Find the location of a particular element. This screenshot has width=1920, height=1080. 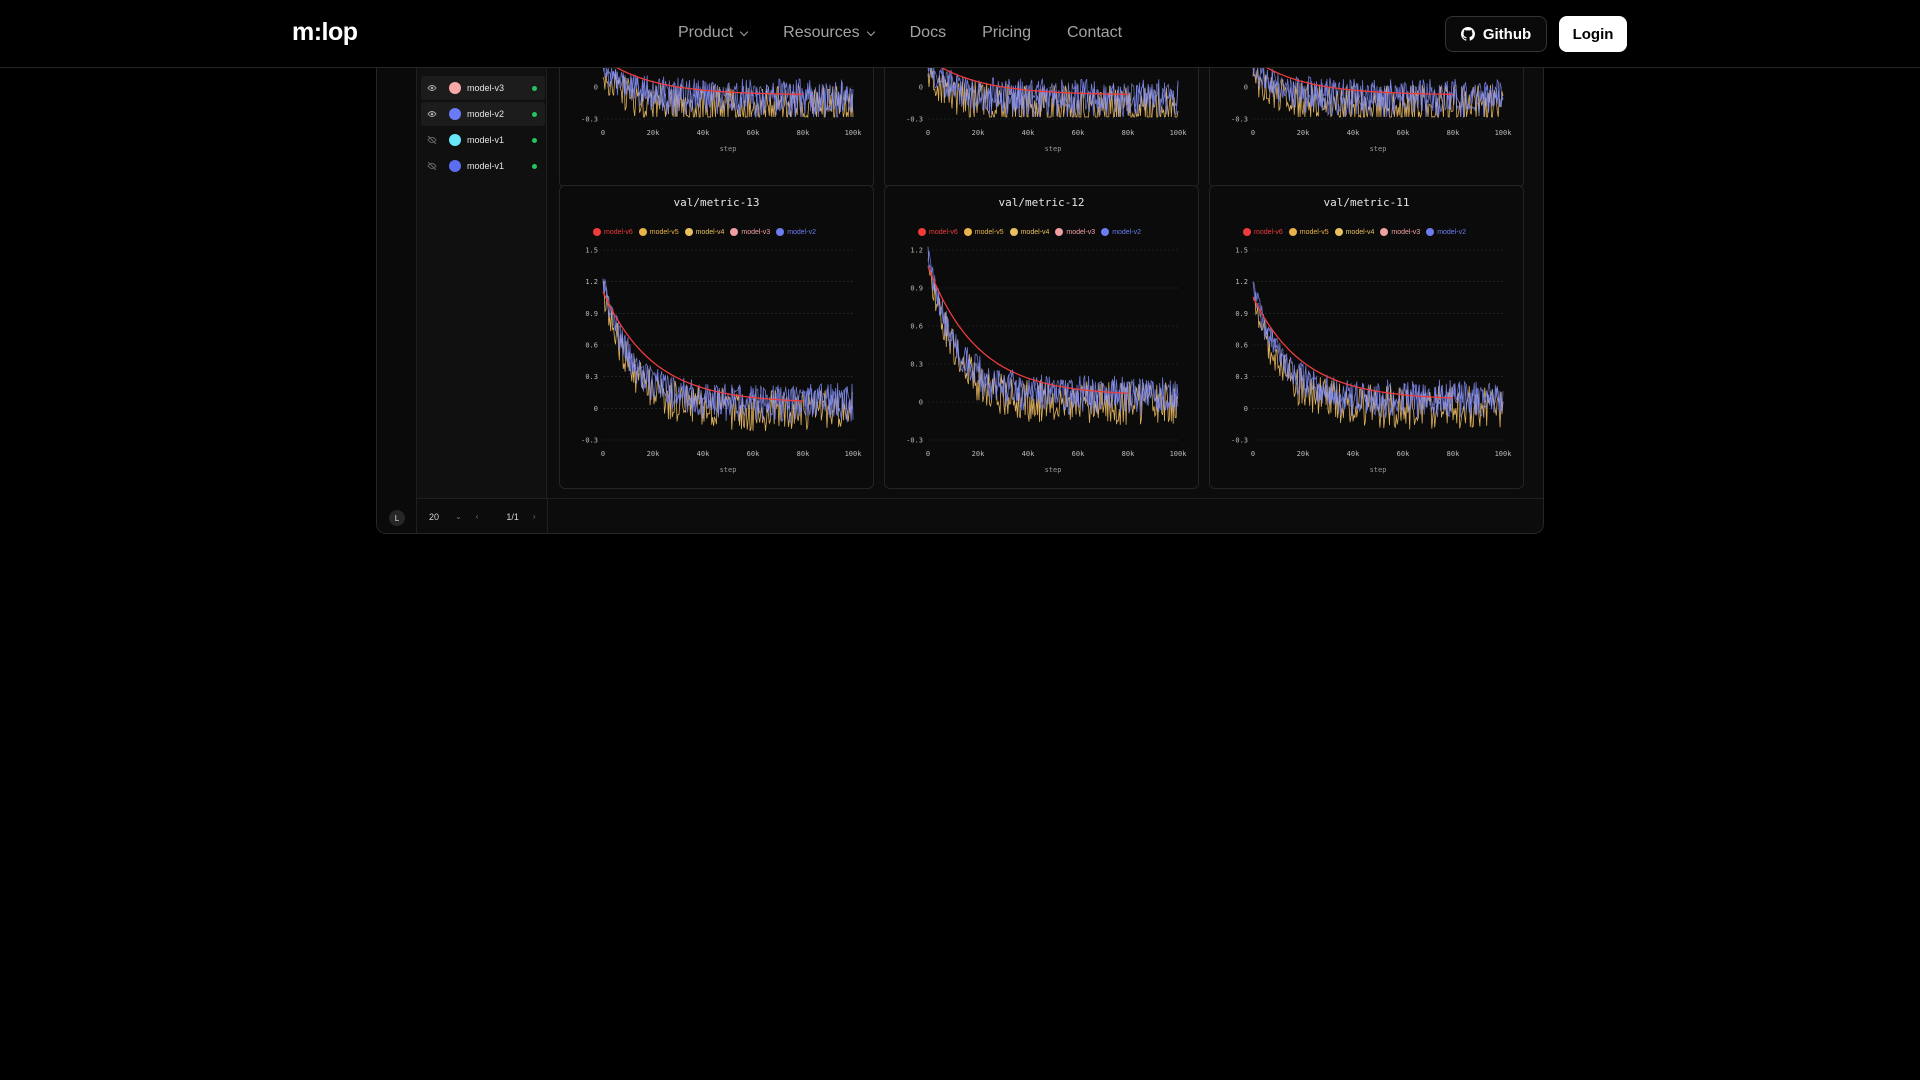

chevron-left-icon: ‹ is located at coordinates (477, 516).